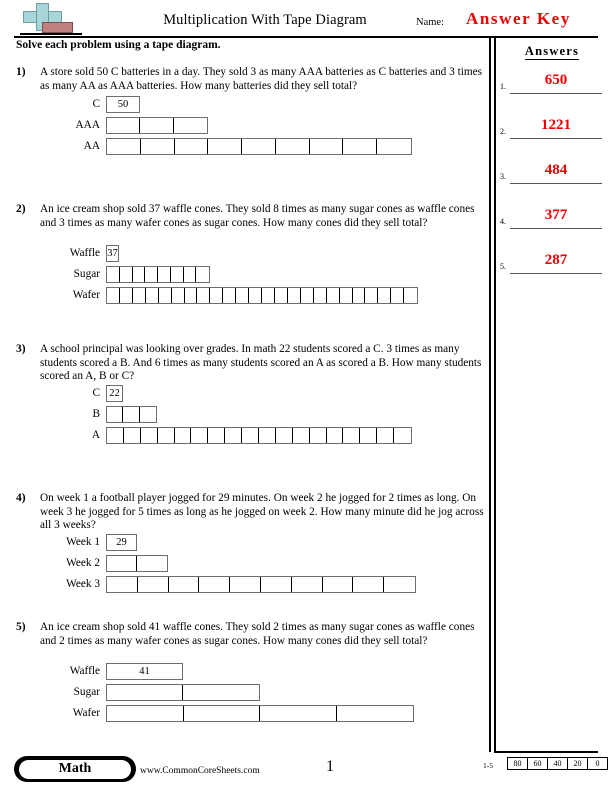 This screenshot has width=612, height=792. I want to click on grading-scale-box: 0, so click(597, 763).